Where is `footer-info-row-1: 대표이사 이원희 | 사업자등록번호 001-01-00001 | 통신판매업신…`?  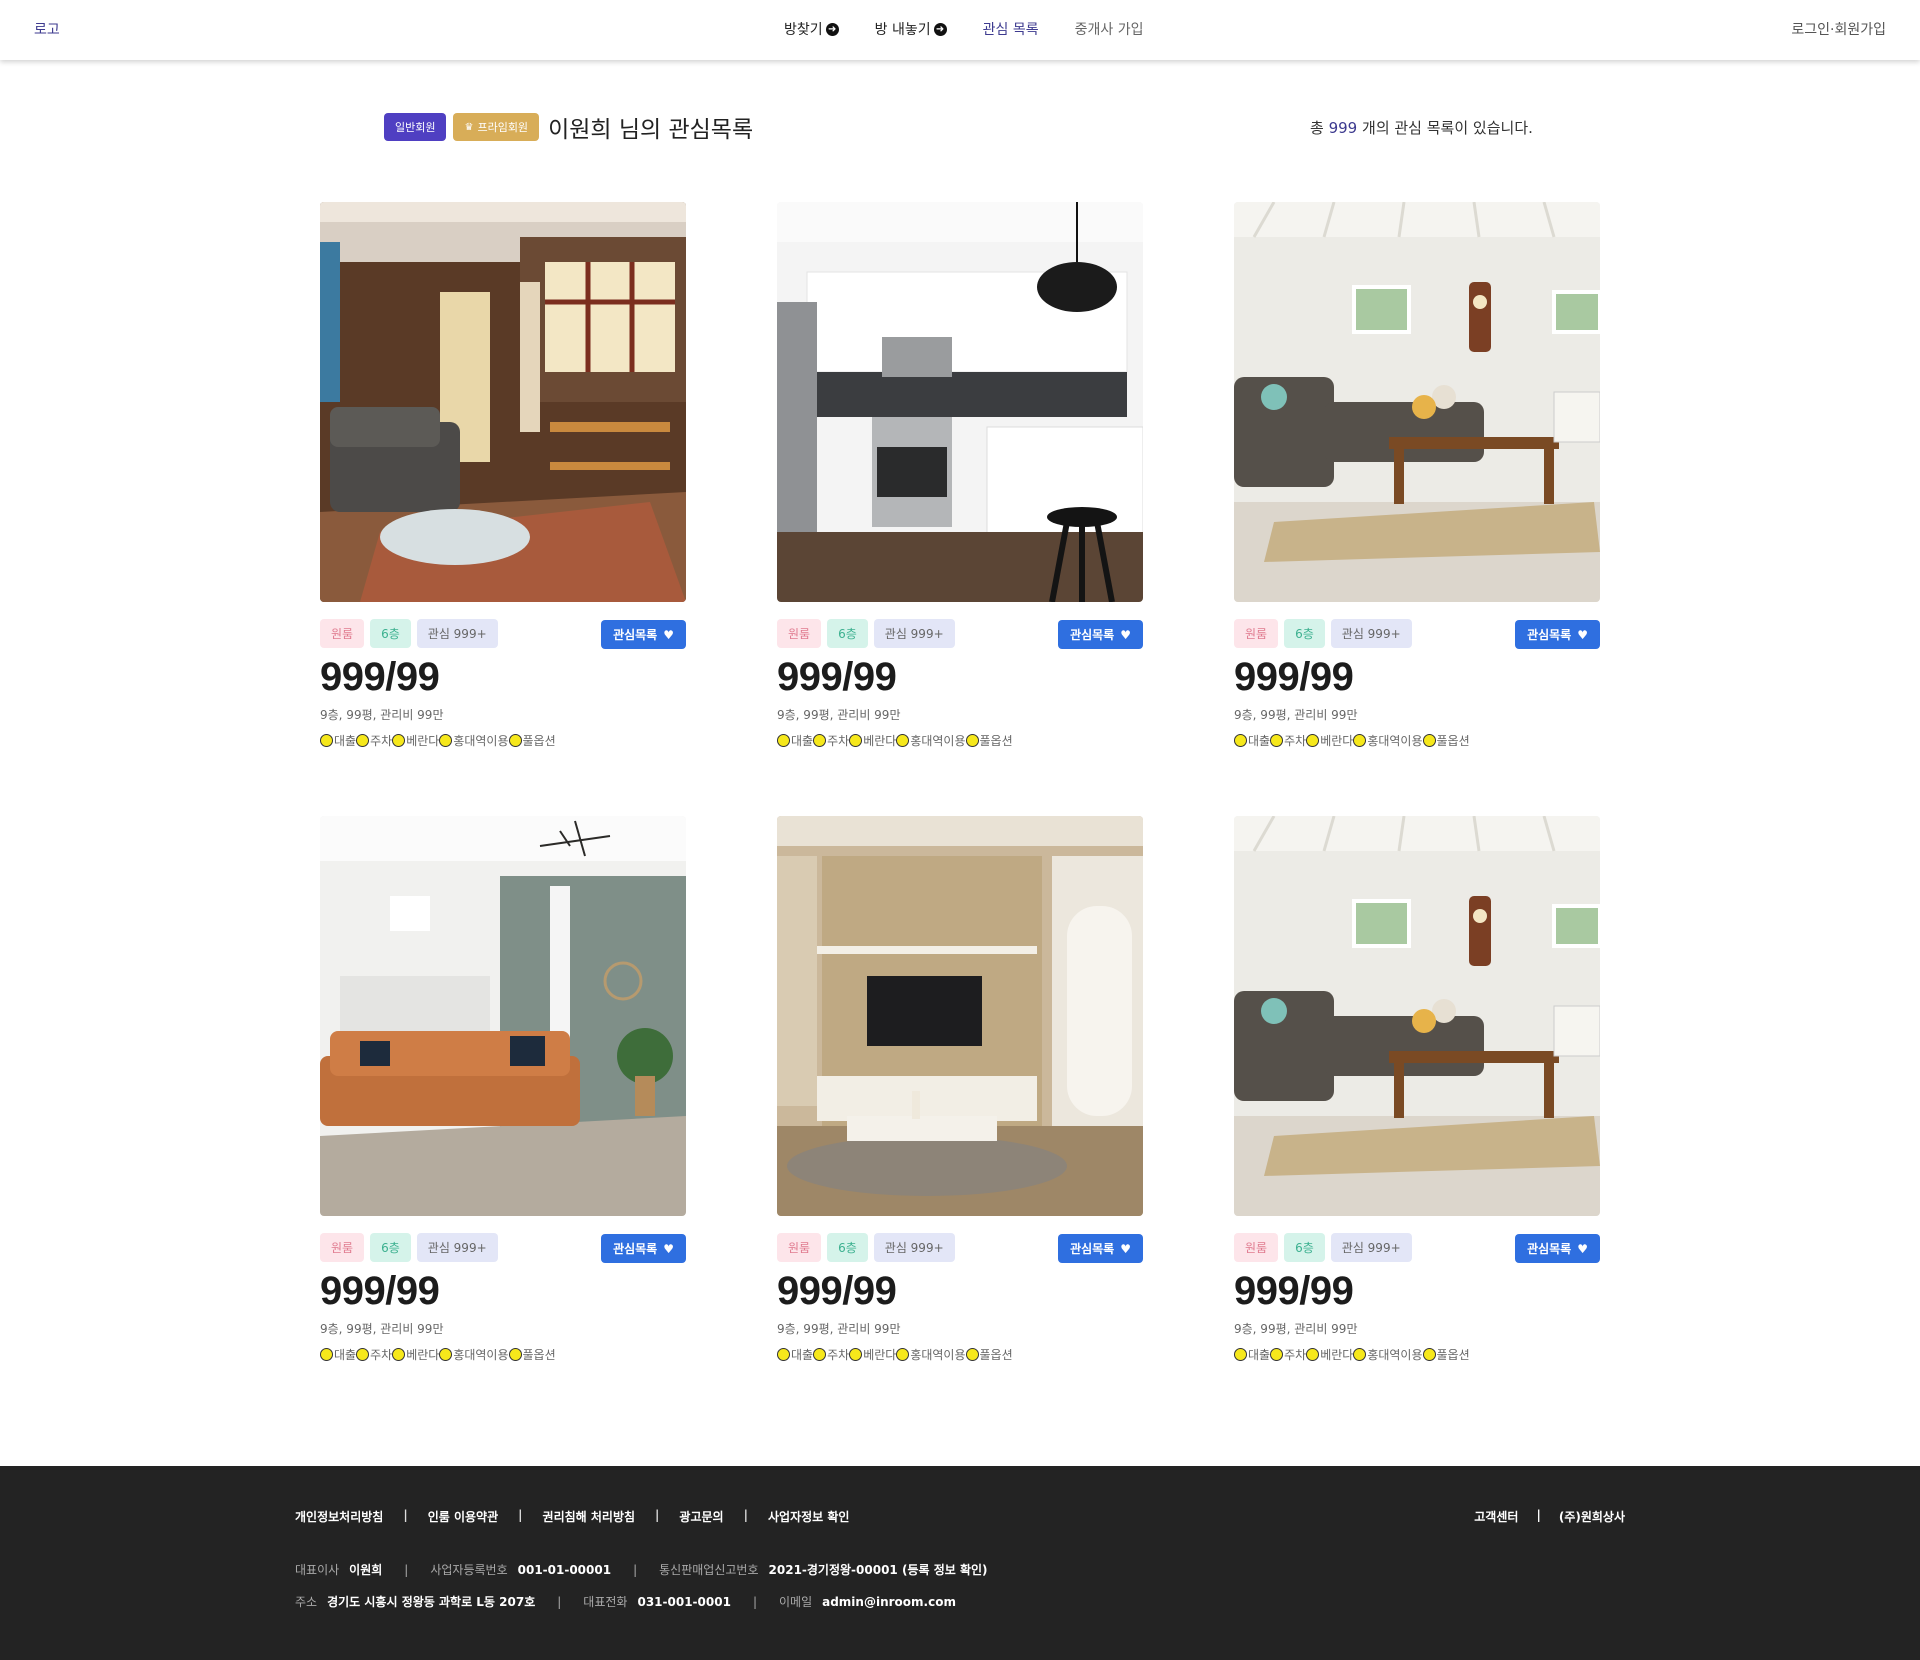
footer-info-row-1: 대표이사 이원희 | 사업자등록번호 001-01-00001 | 통신판매업신… is located at coordinates (641, 1569).